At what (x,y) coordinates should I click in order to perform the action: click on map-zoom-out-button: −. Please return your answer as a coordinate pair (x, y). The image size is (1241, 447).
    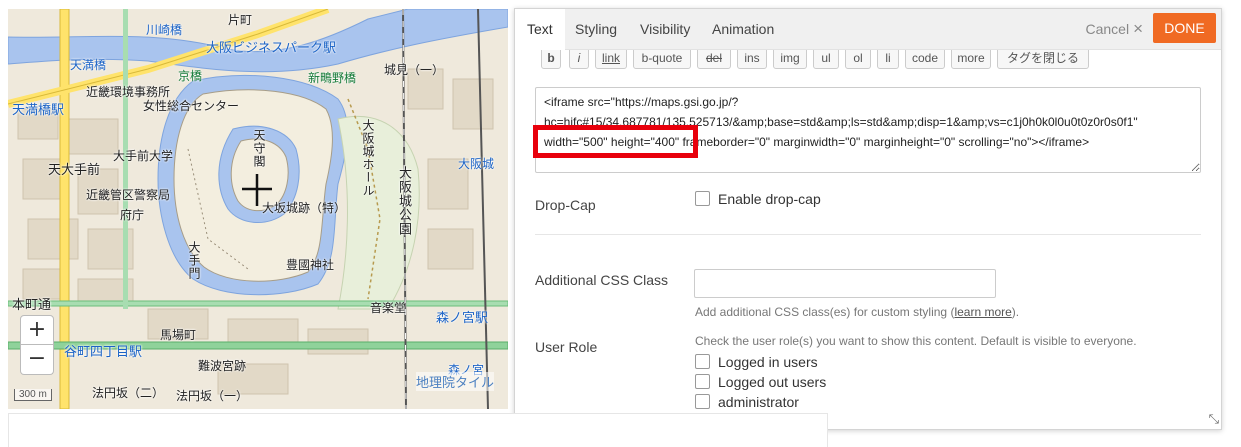
    Looking at the image, I should click on (37, 360).